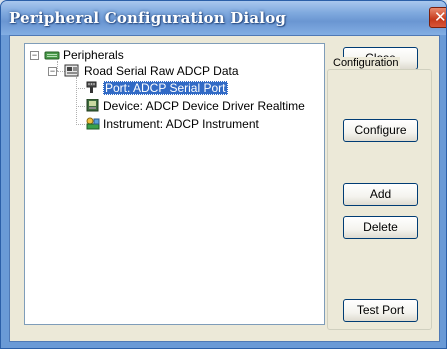  I want to click on tree-node-device: Device: ADCP Device Driver Realtime, so click(205, 106).